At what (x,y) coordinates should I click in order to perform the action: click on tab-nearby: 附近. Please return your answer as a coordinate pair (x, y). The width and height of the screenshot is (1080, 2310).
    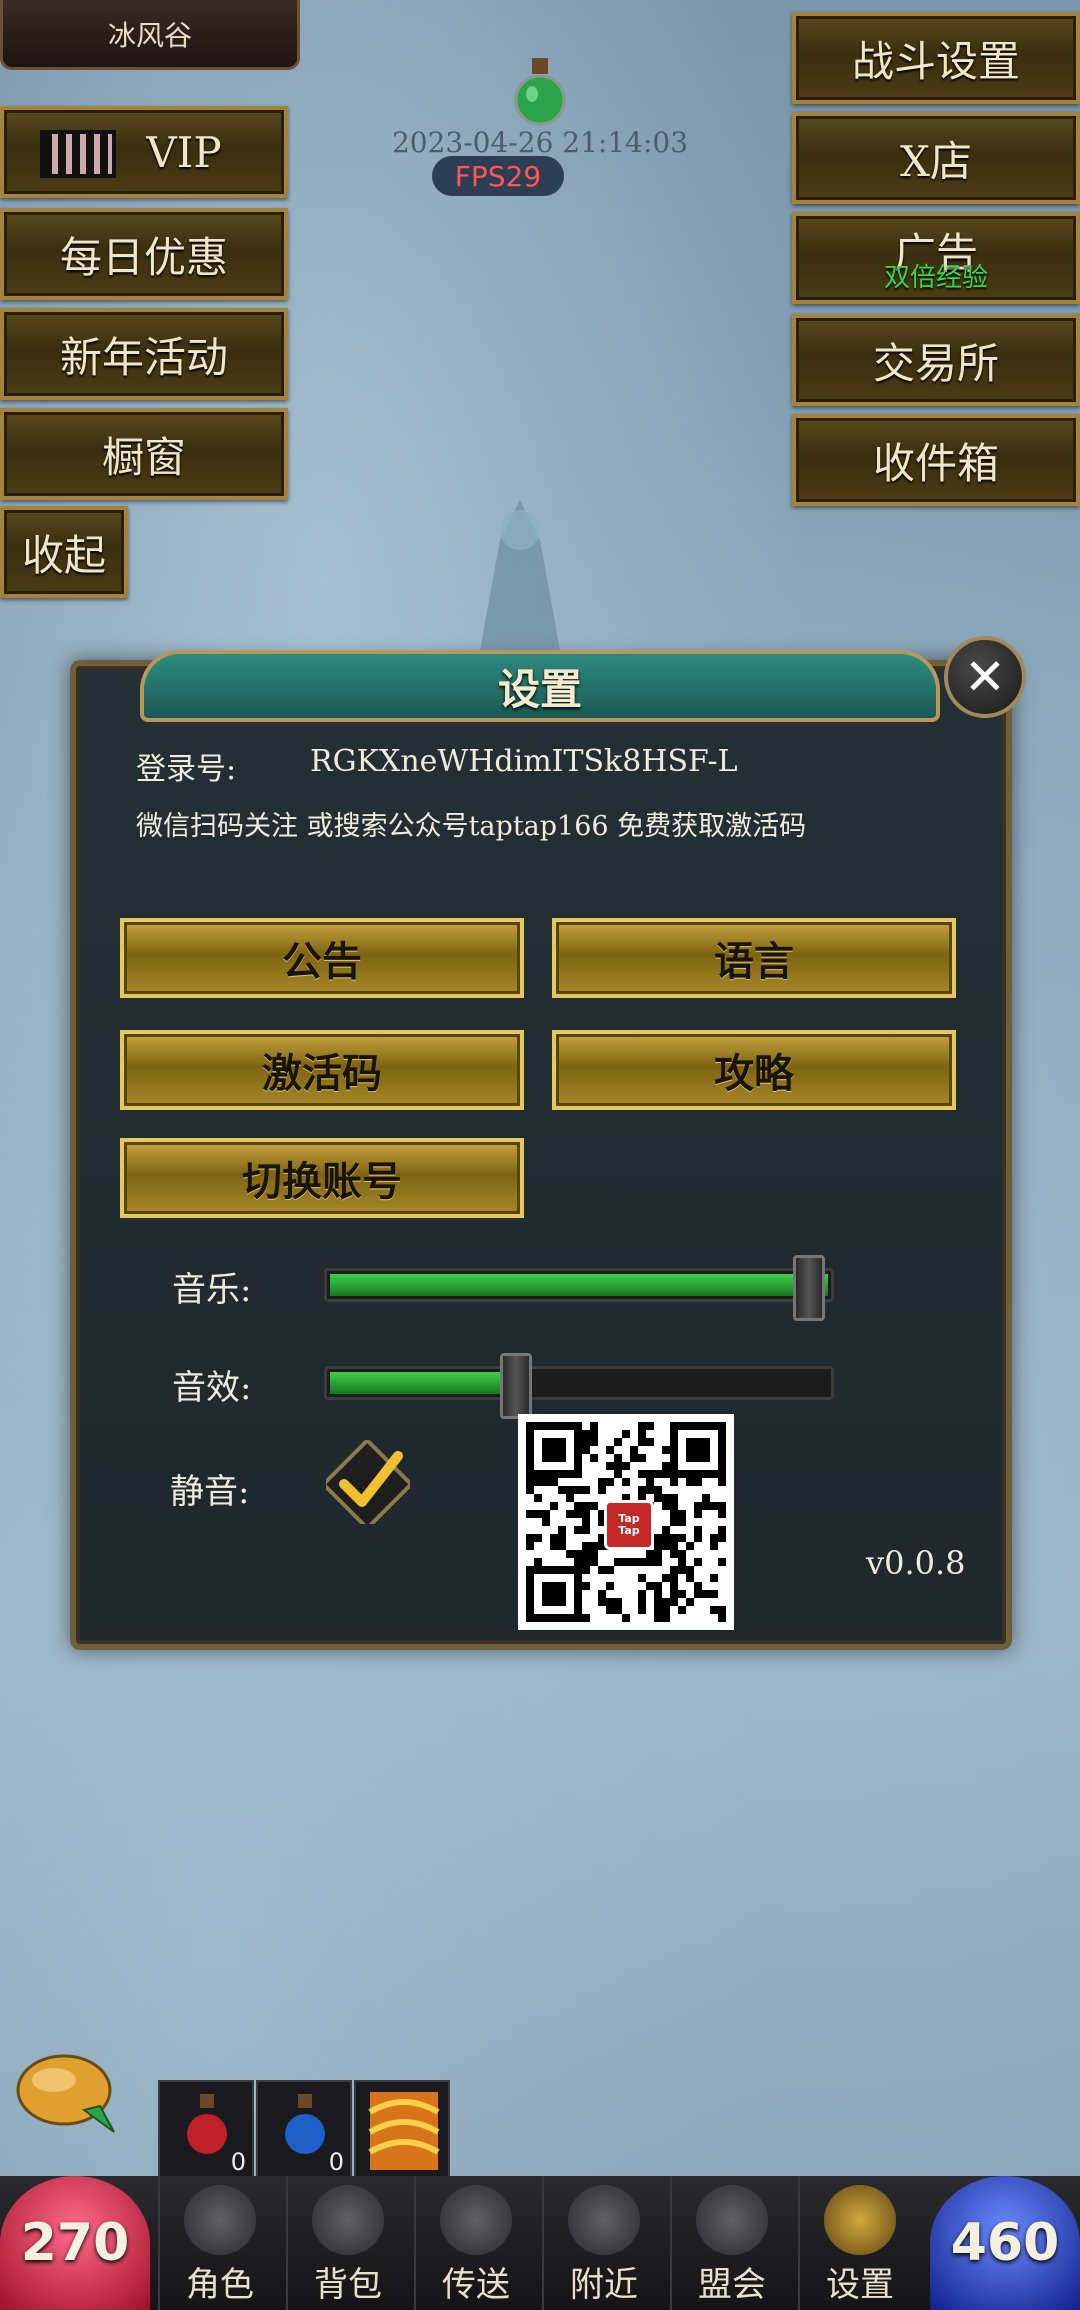
    Looking at the image, I should click on (603, 2243).